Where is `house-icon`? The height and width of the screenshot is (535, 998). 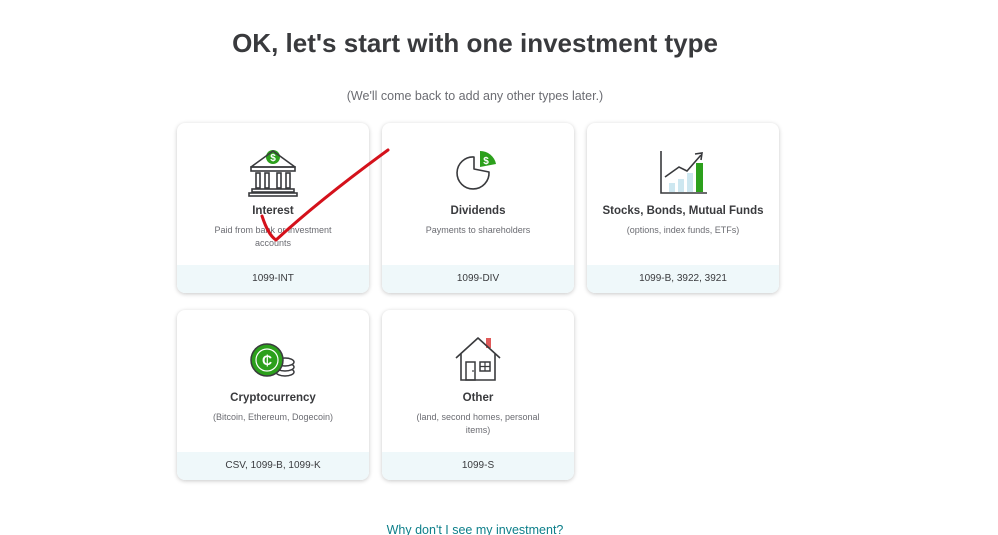
house-icon is located at coordinates (478, 359).